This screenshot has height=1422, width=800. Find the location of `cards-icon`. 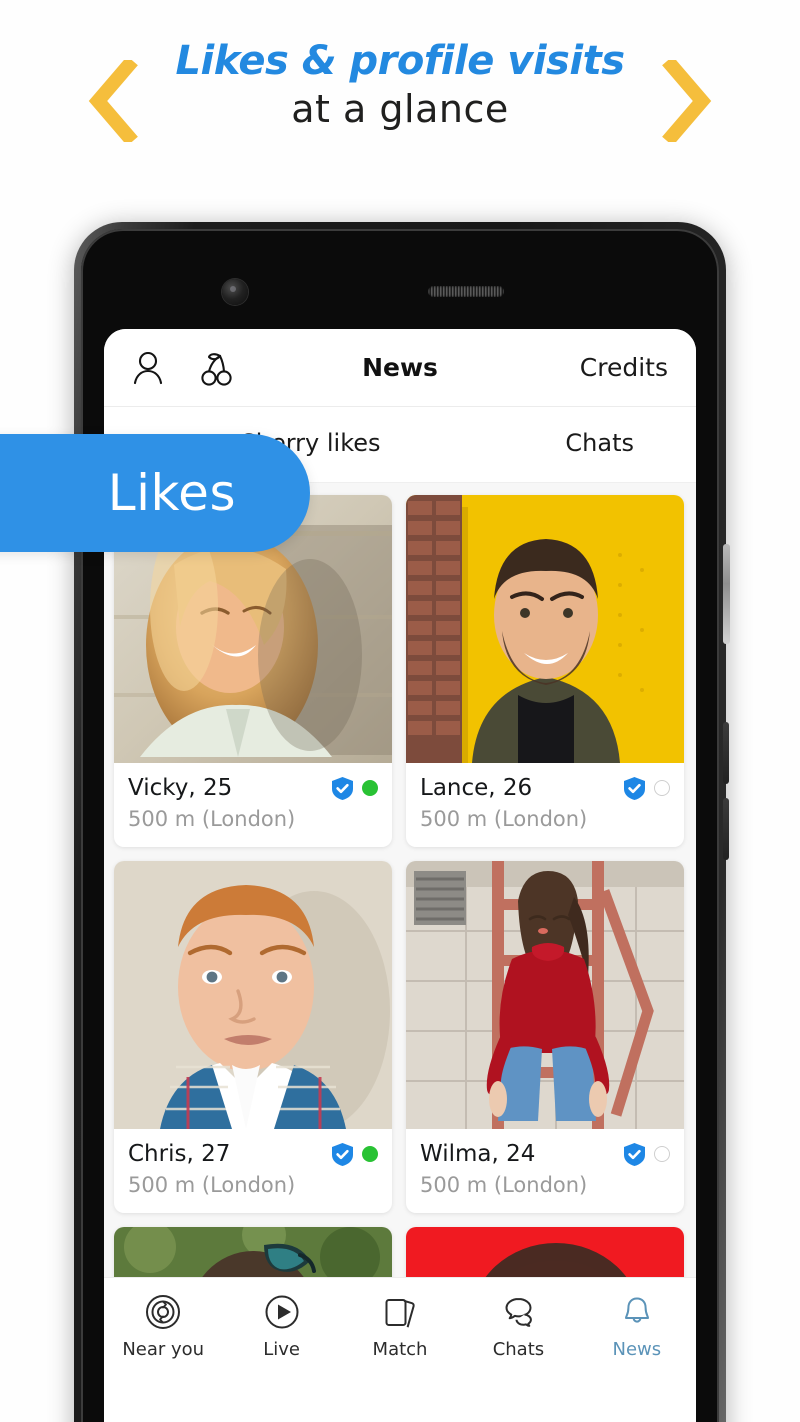

cards-icon is located at coordinates (400, 1312).